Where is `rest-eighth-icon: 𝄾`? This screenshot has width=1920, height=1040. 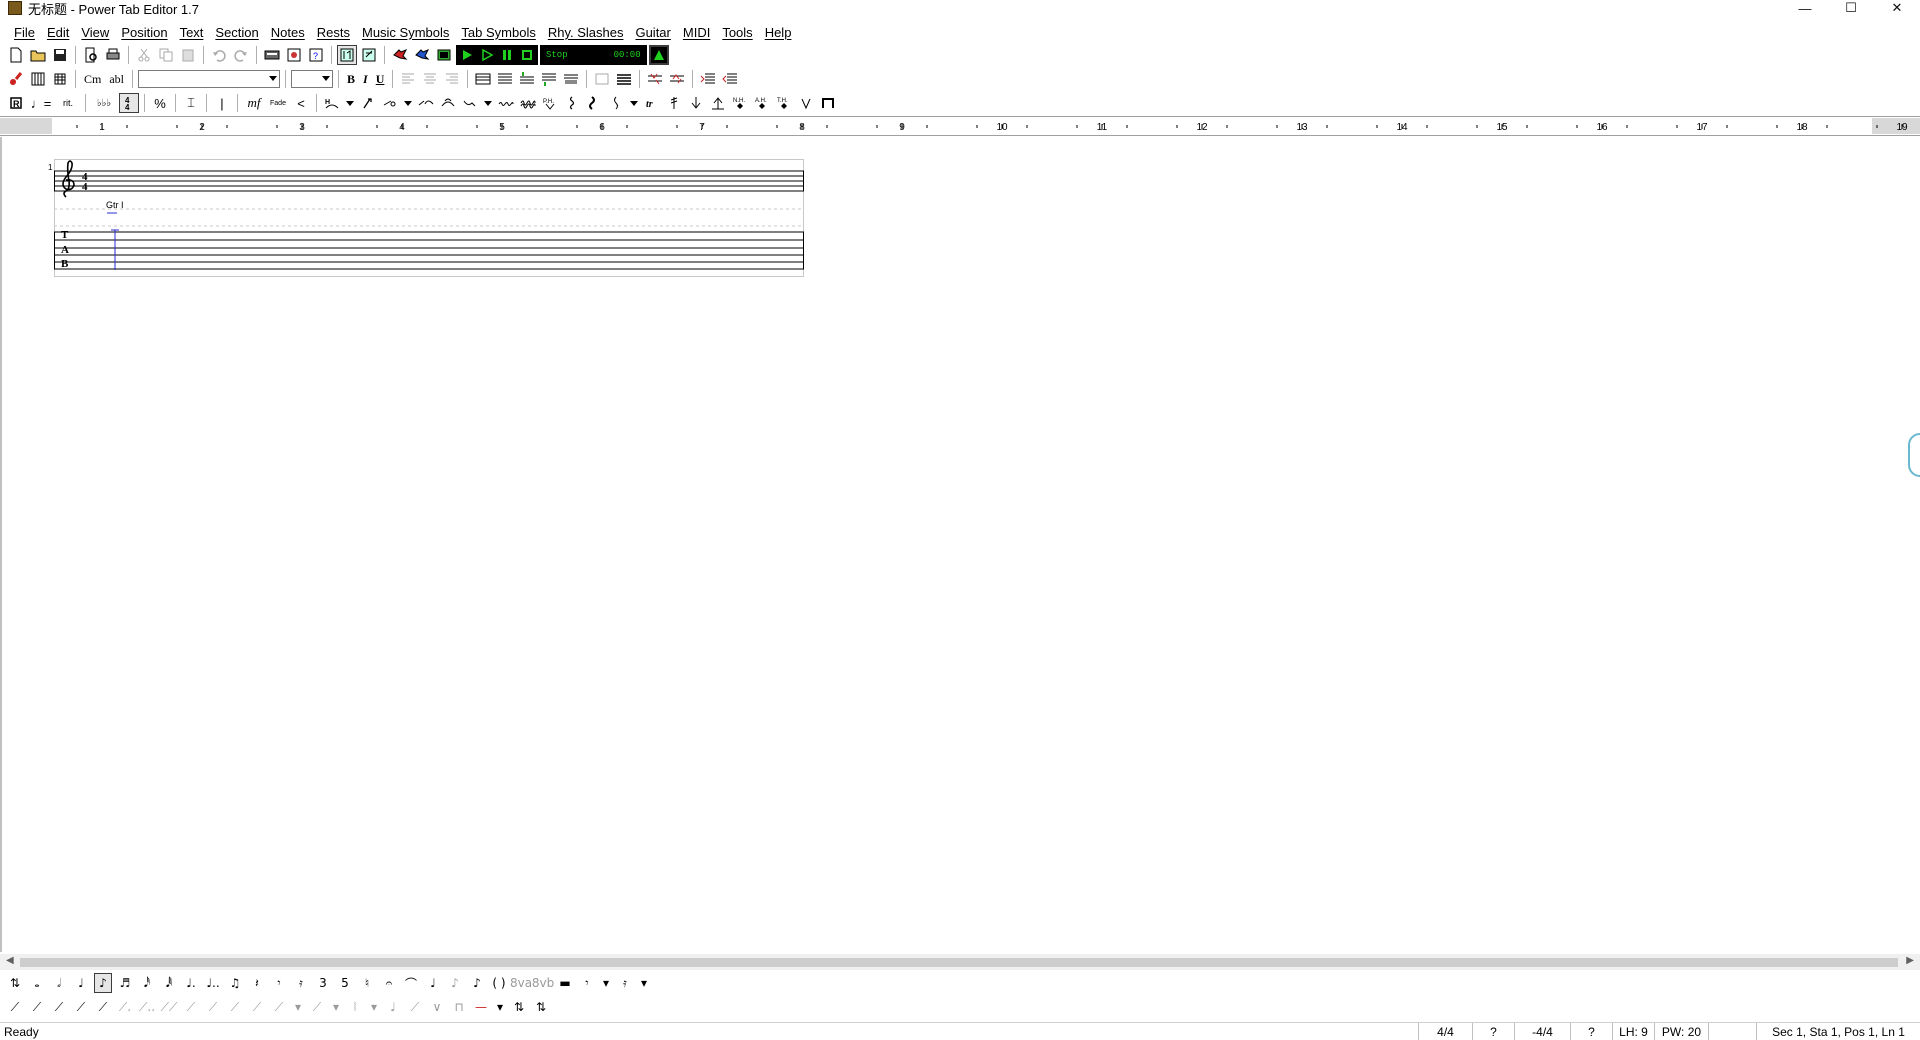 rest-eighth-icon: 𝄾 is located at coordinates (587, 983).